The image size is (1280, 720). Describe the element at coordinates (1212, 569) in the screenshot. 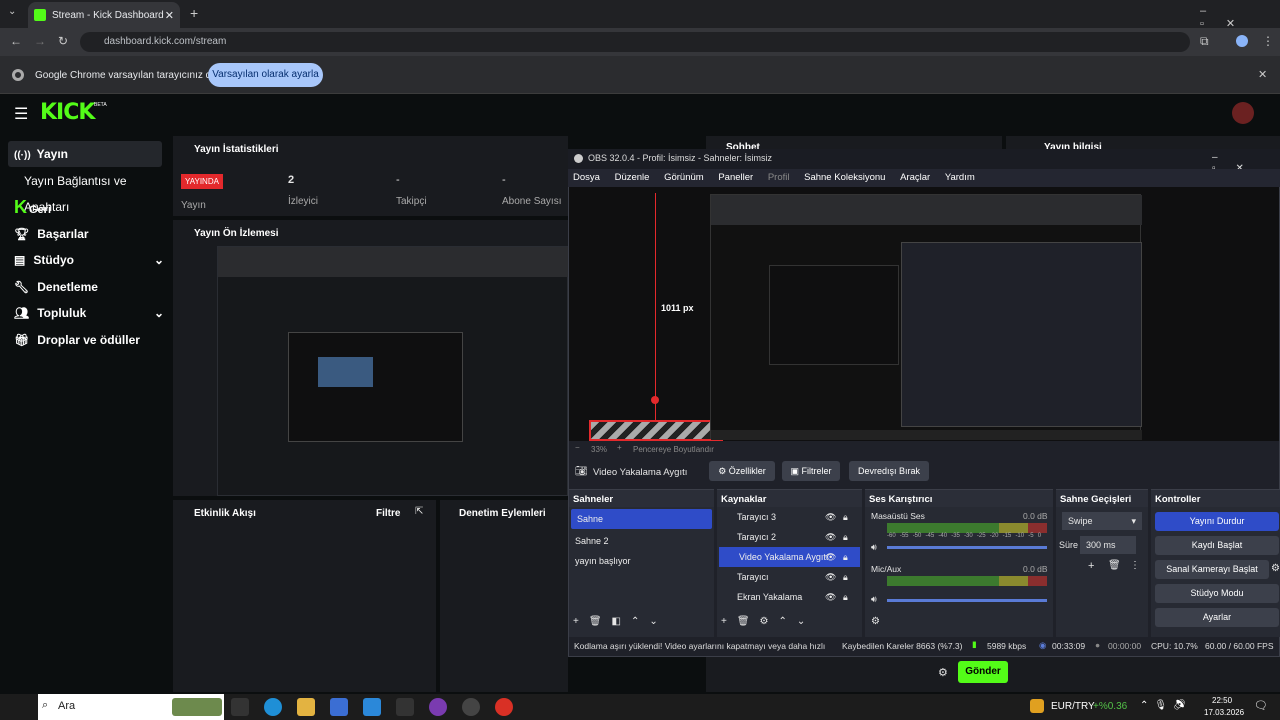

I see `start-virtual-camera-button: Sanal Kamerayı Başlat` at that location.